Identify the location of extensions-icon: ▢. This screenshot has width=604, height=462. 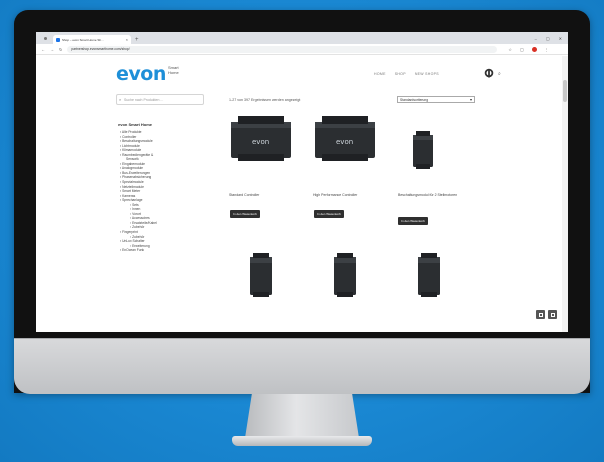
(522, 49).